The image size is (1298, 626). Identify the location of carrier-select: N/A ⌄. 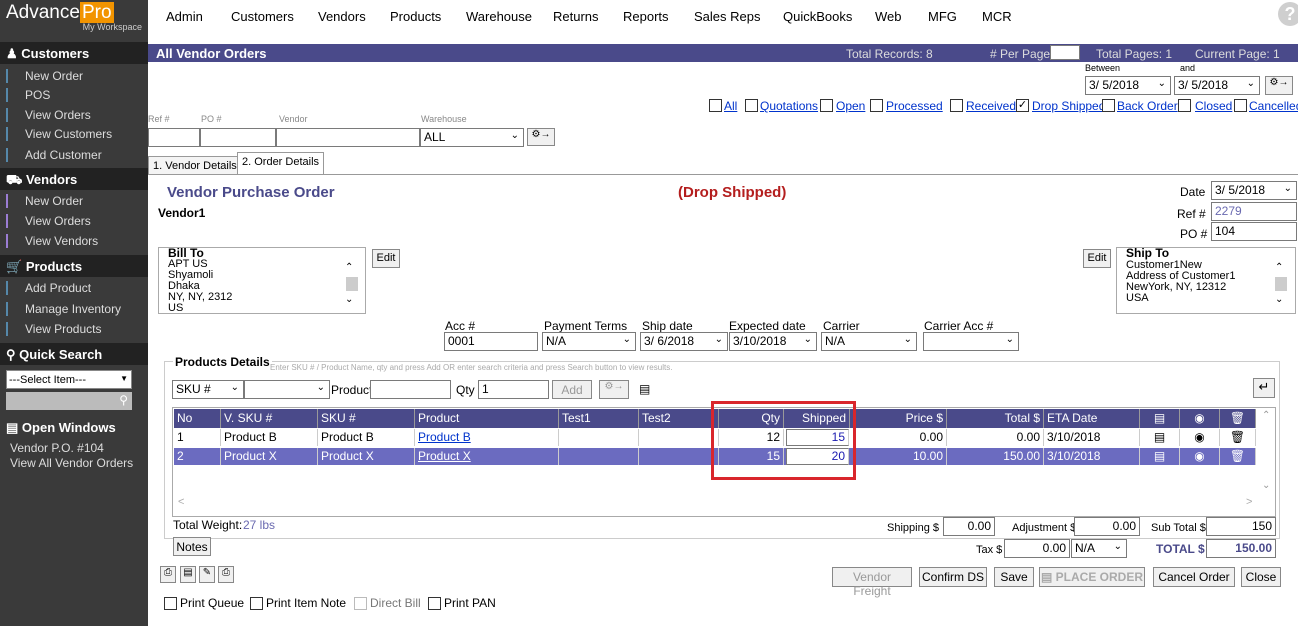
(869, 341).